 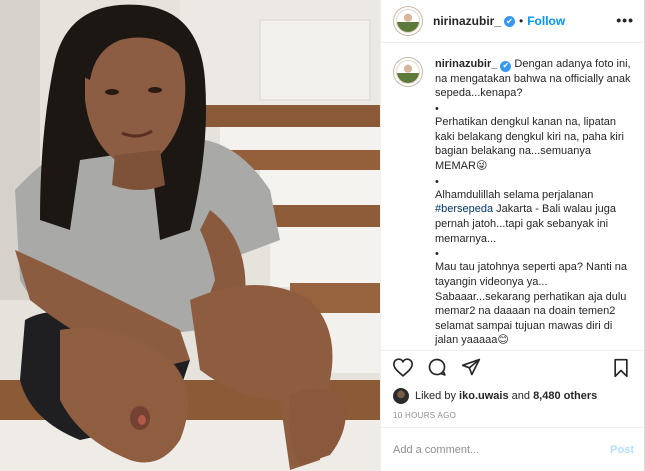 I want to click on likes-summary: Liked by iko.uwais and 8,480 others, so click(x=512, y=394).